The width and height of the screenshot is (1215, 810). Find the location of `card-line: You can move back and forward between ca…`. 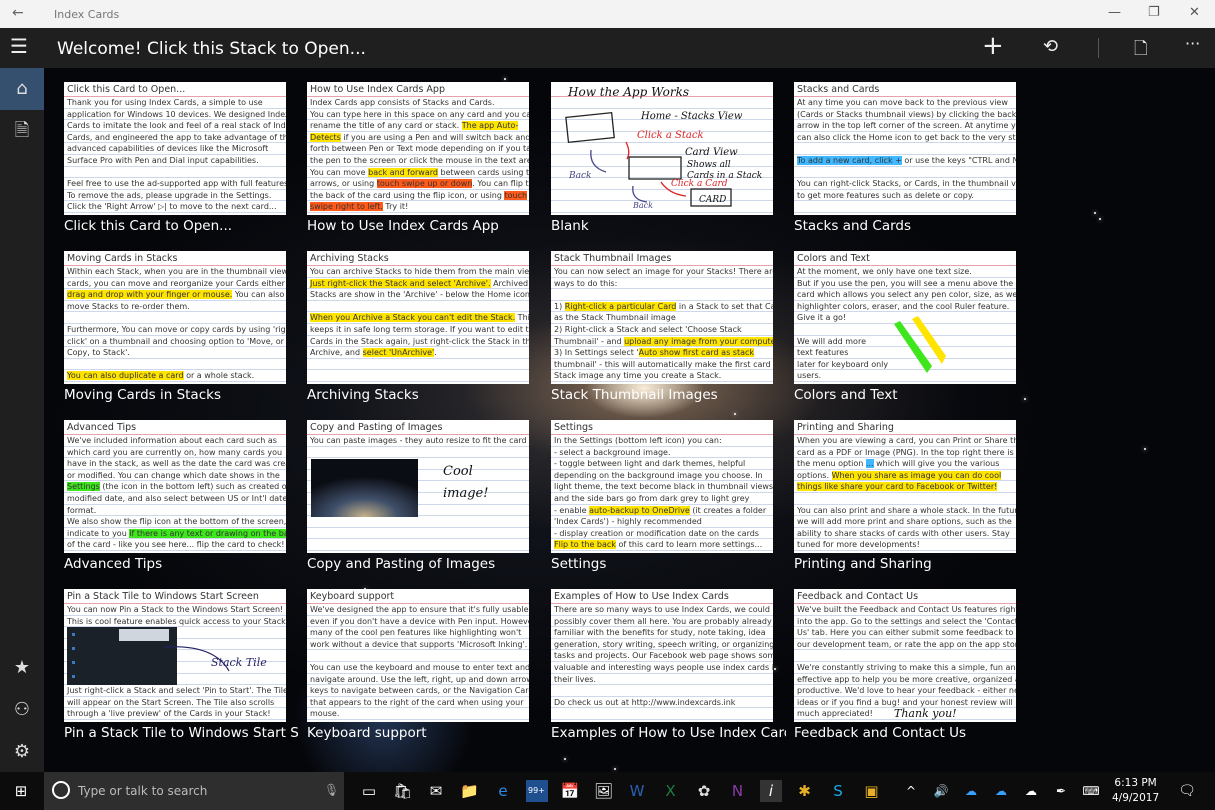

card-line: You can move back and forward between ca… is located at coordinates (418, 173).